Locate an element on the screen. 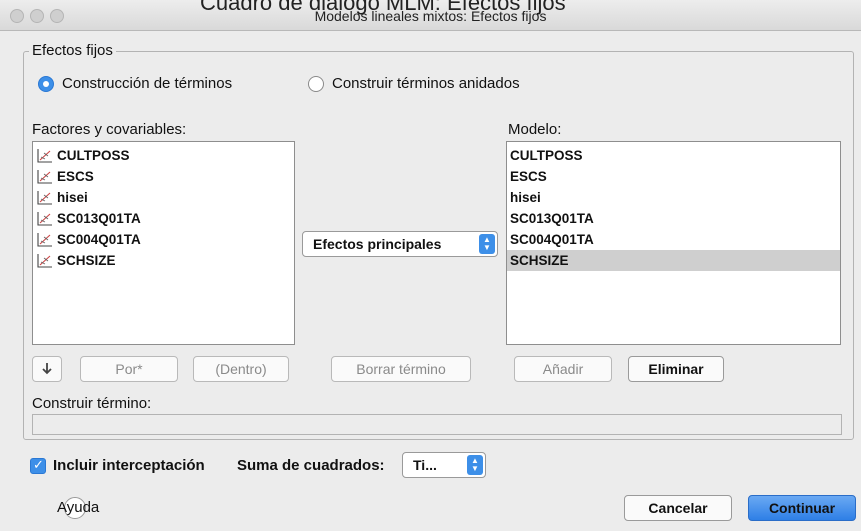  factor-item-label: SCHSIZE is located at coordinates (86, 260).